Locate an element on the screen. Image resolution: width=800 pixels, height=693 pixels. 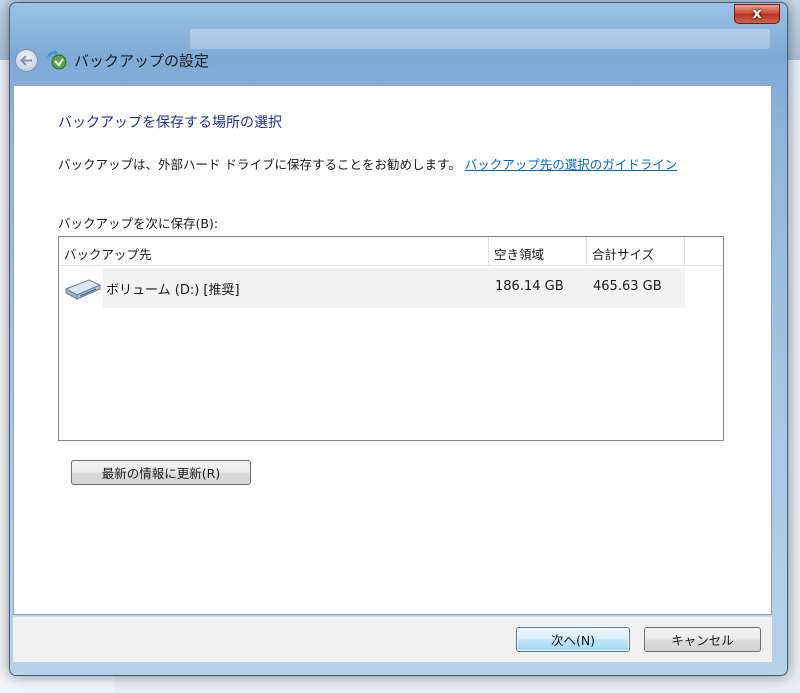
cancel-button: キャンセル is located at coordinates (702, 639).